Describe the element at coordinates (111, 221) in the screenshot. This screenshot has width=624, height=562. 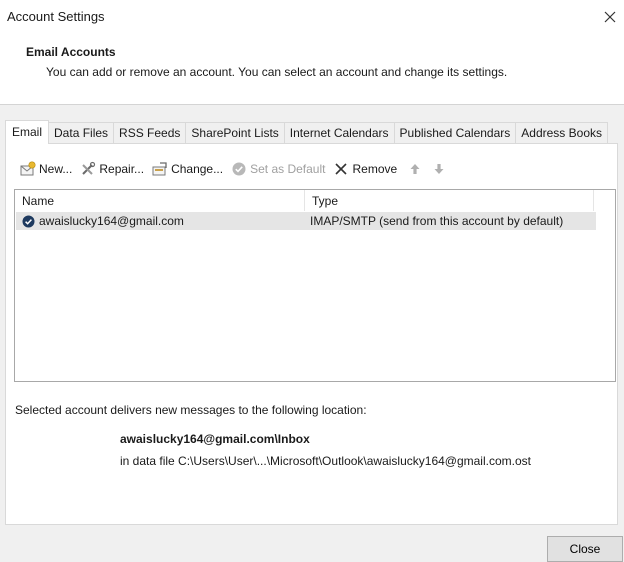
I see `account-email: awaislucky164@gmail.com` at that location.